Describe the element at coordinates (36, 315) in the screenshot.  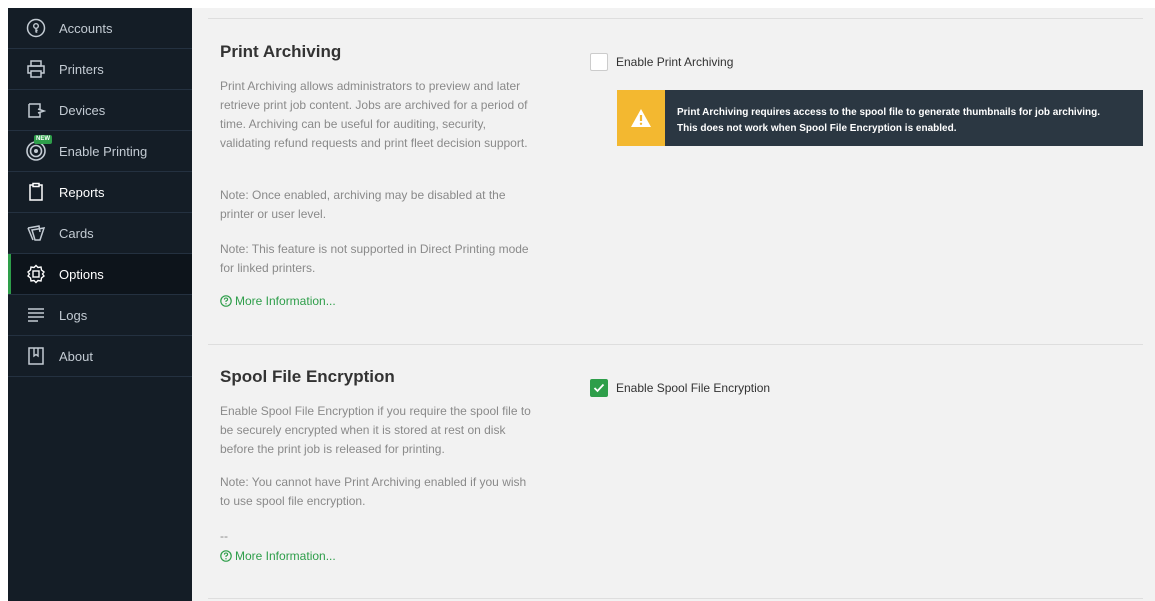
I see `lines-icon` at that location.